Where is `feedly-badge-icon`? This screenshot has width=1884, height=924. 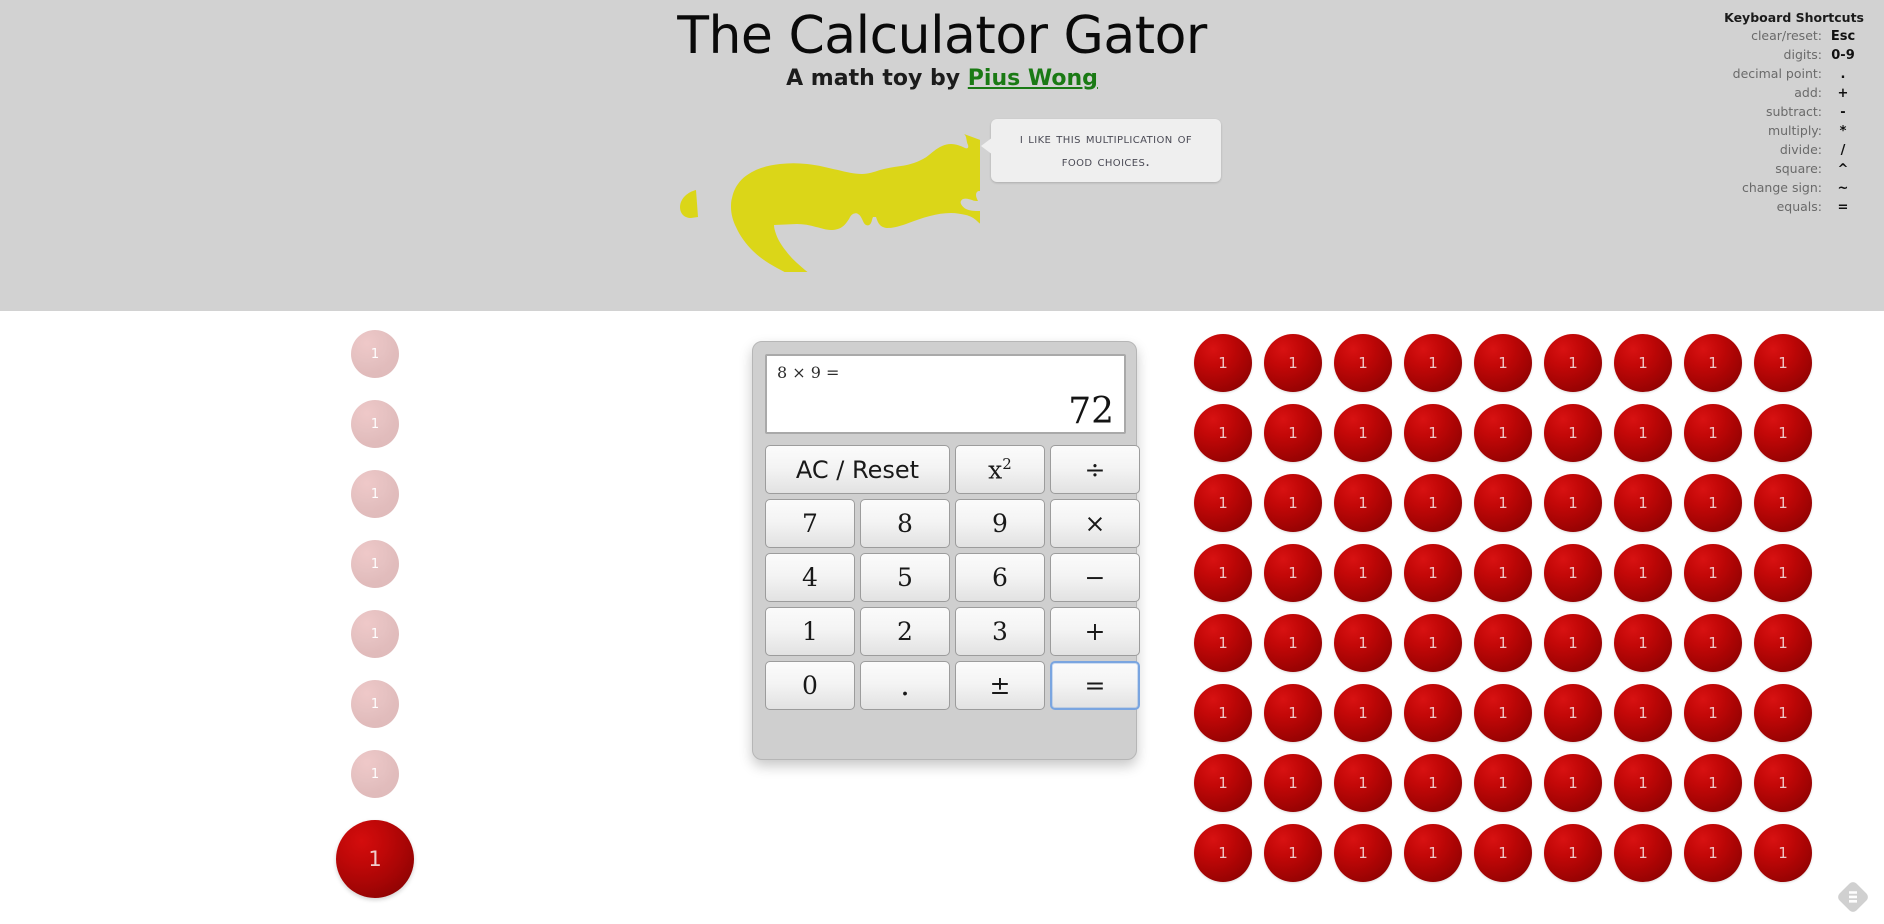 feedly-badge-icon is located at coordinates (1853, 897).